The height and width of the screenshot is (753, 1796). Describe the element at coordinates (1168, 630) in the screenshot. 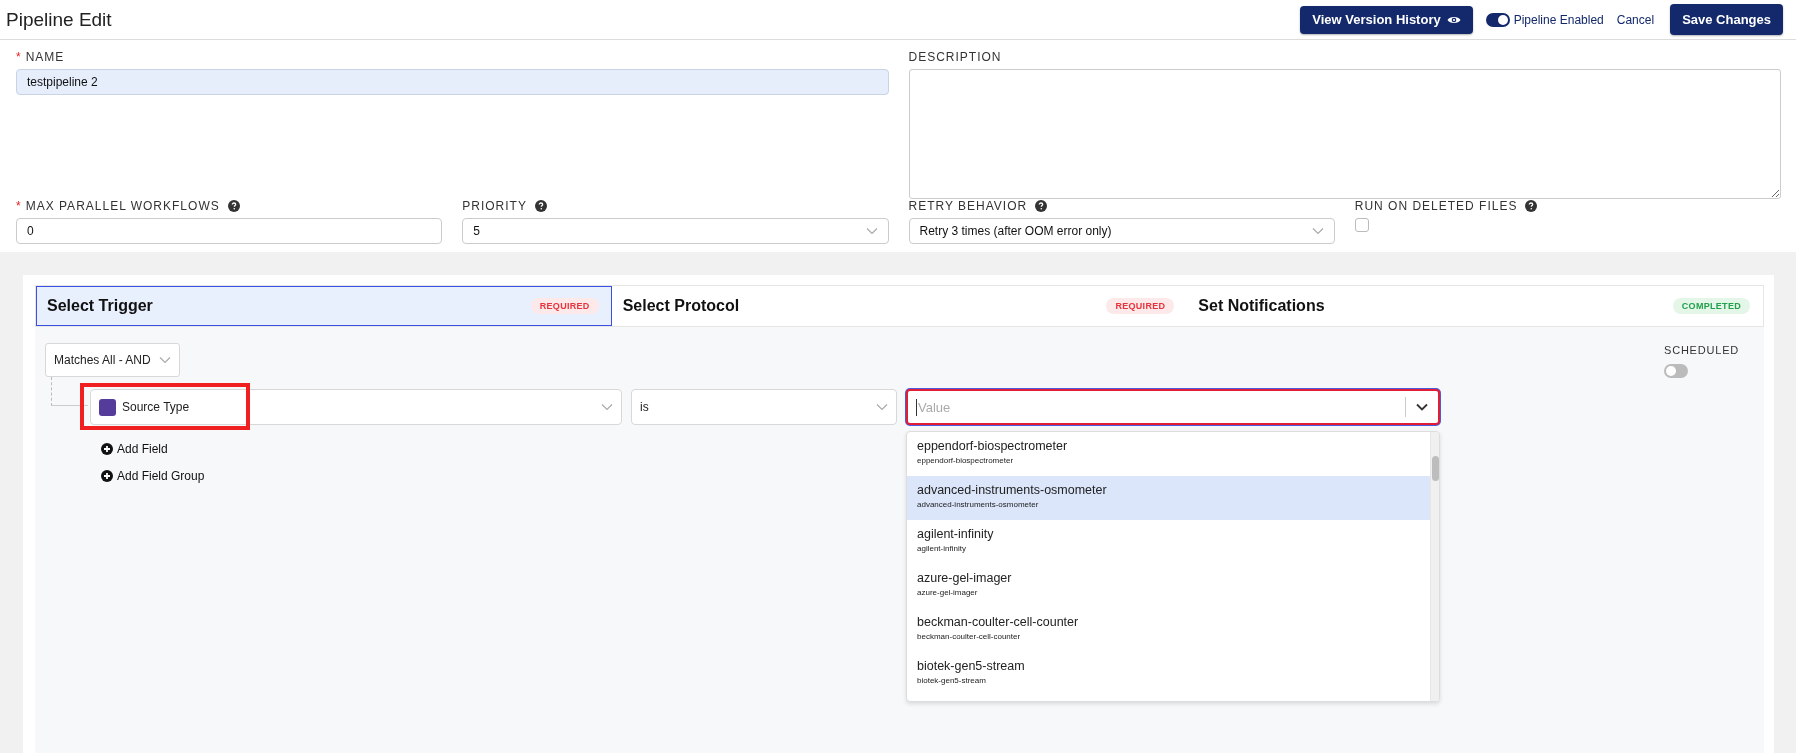

I see `dropdown-option: beckman-coulter-cell-counter beckman-coulter-cell-counter` at that location.